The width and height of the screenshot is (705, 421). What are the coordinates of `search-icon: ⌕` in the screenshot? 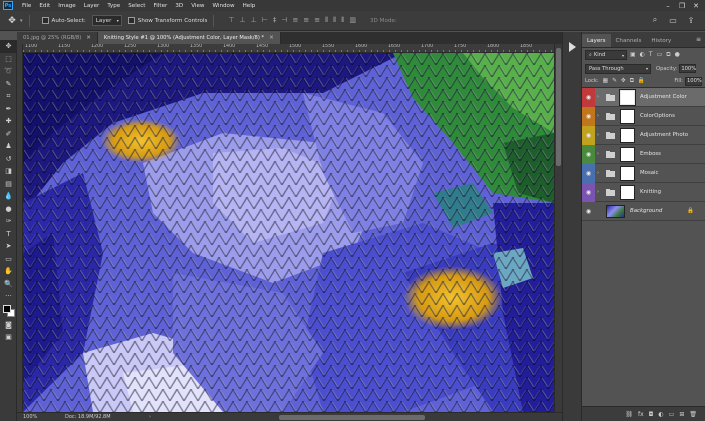 It's located at (655, 20).